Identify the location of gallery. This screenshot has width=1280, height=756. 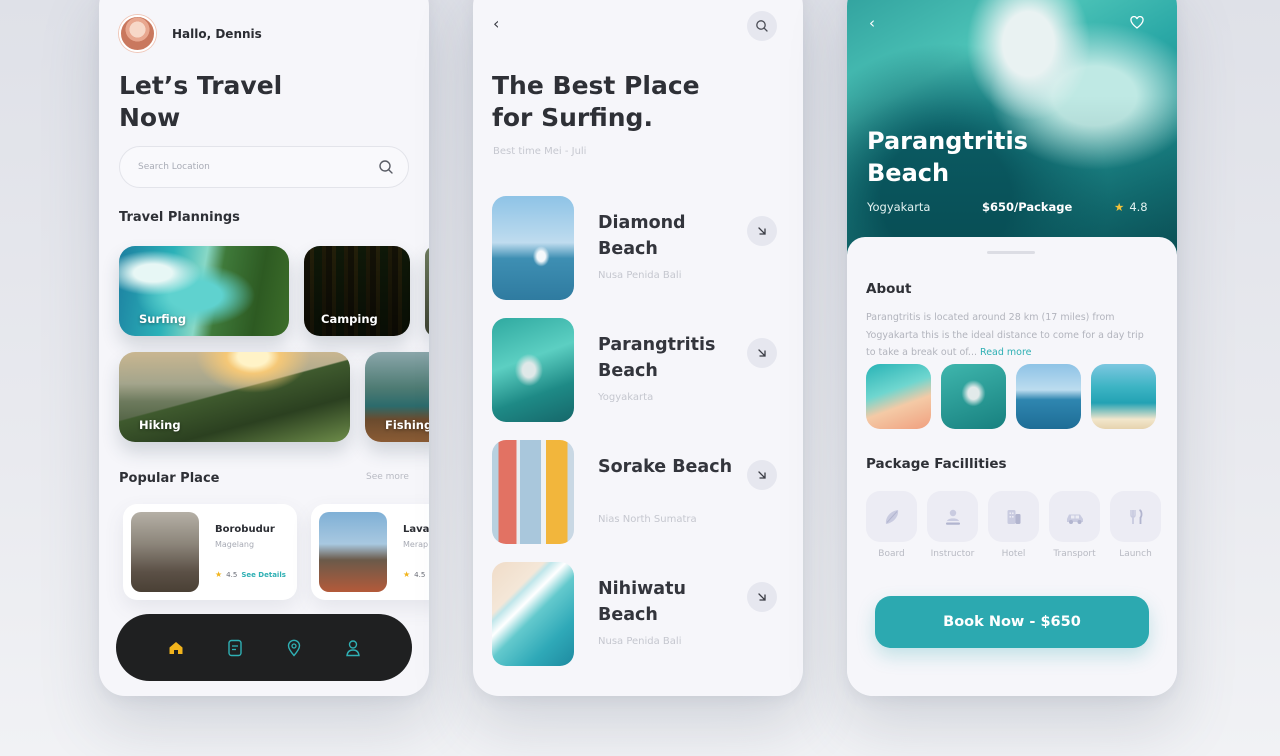
(1011, 396).